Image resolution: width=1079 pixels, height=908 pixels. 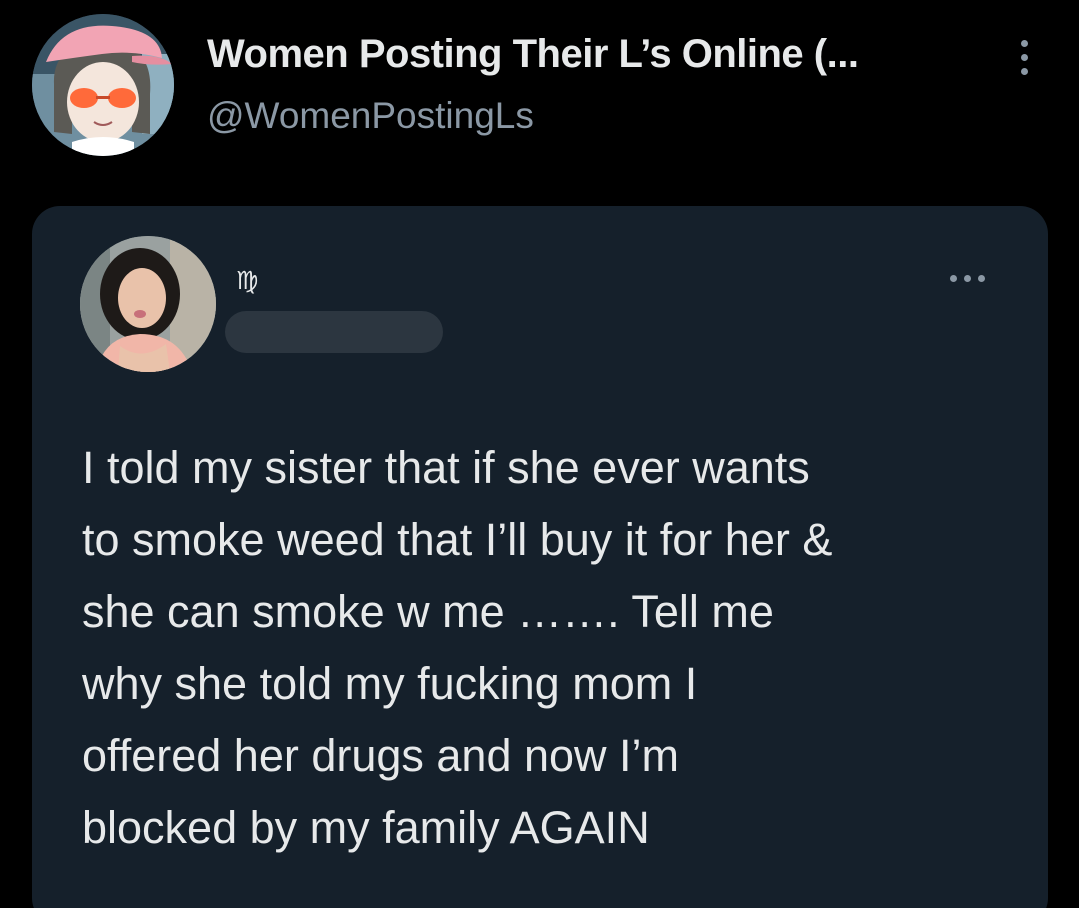 I want to click on tweet-text-line: blocked by my family AGAIN, so click(x=366, y=827).